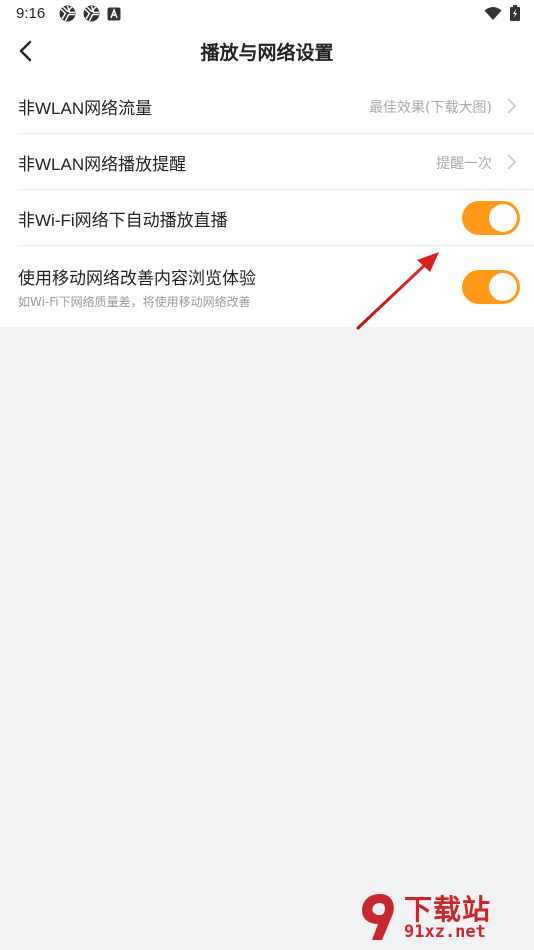 The height and width of the screenshot is (950, 534). I want to click on setting-row-wlan-play-reminder: 非WLAN网络播放提醒 提醒一次, so click(267, 162).